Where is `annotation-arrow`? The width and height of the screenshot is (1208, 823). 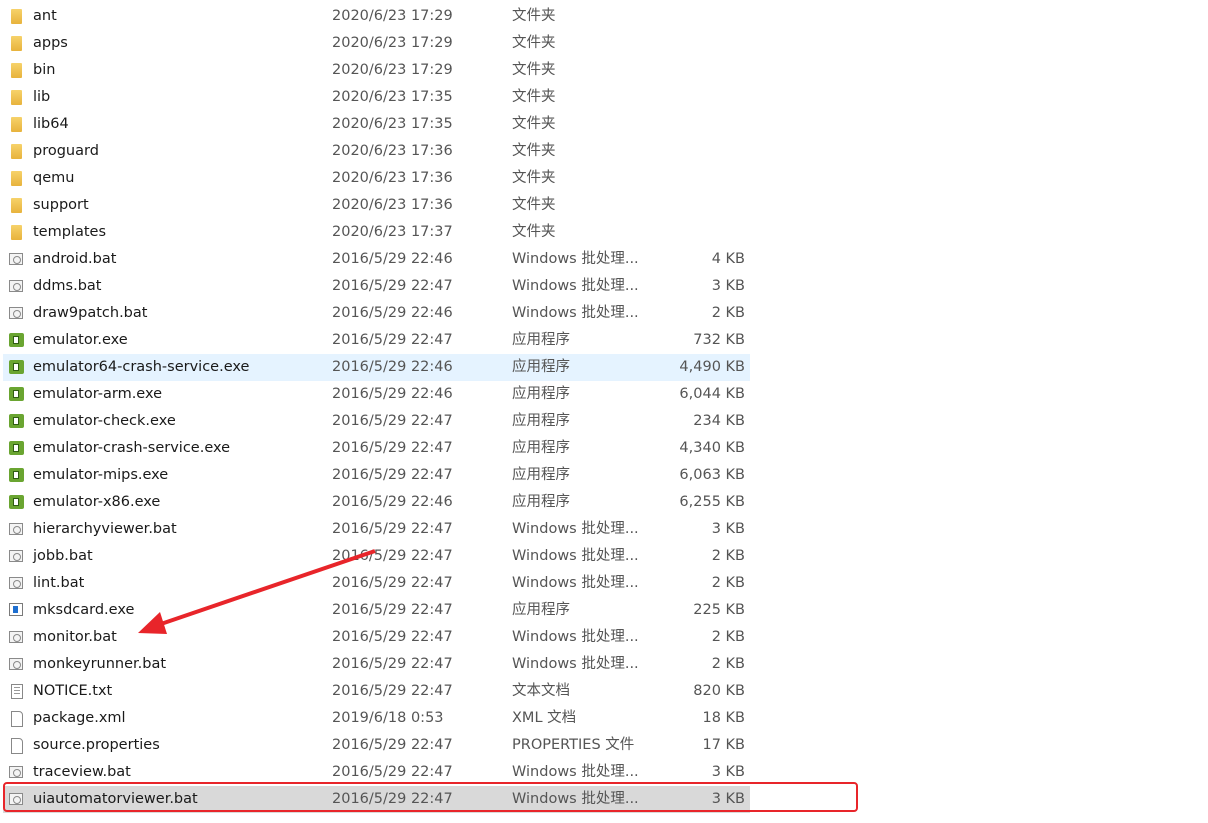
annotation-arrow is located at coordinates (257, 591).